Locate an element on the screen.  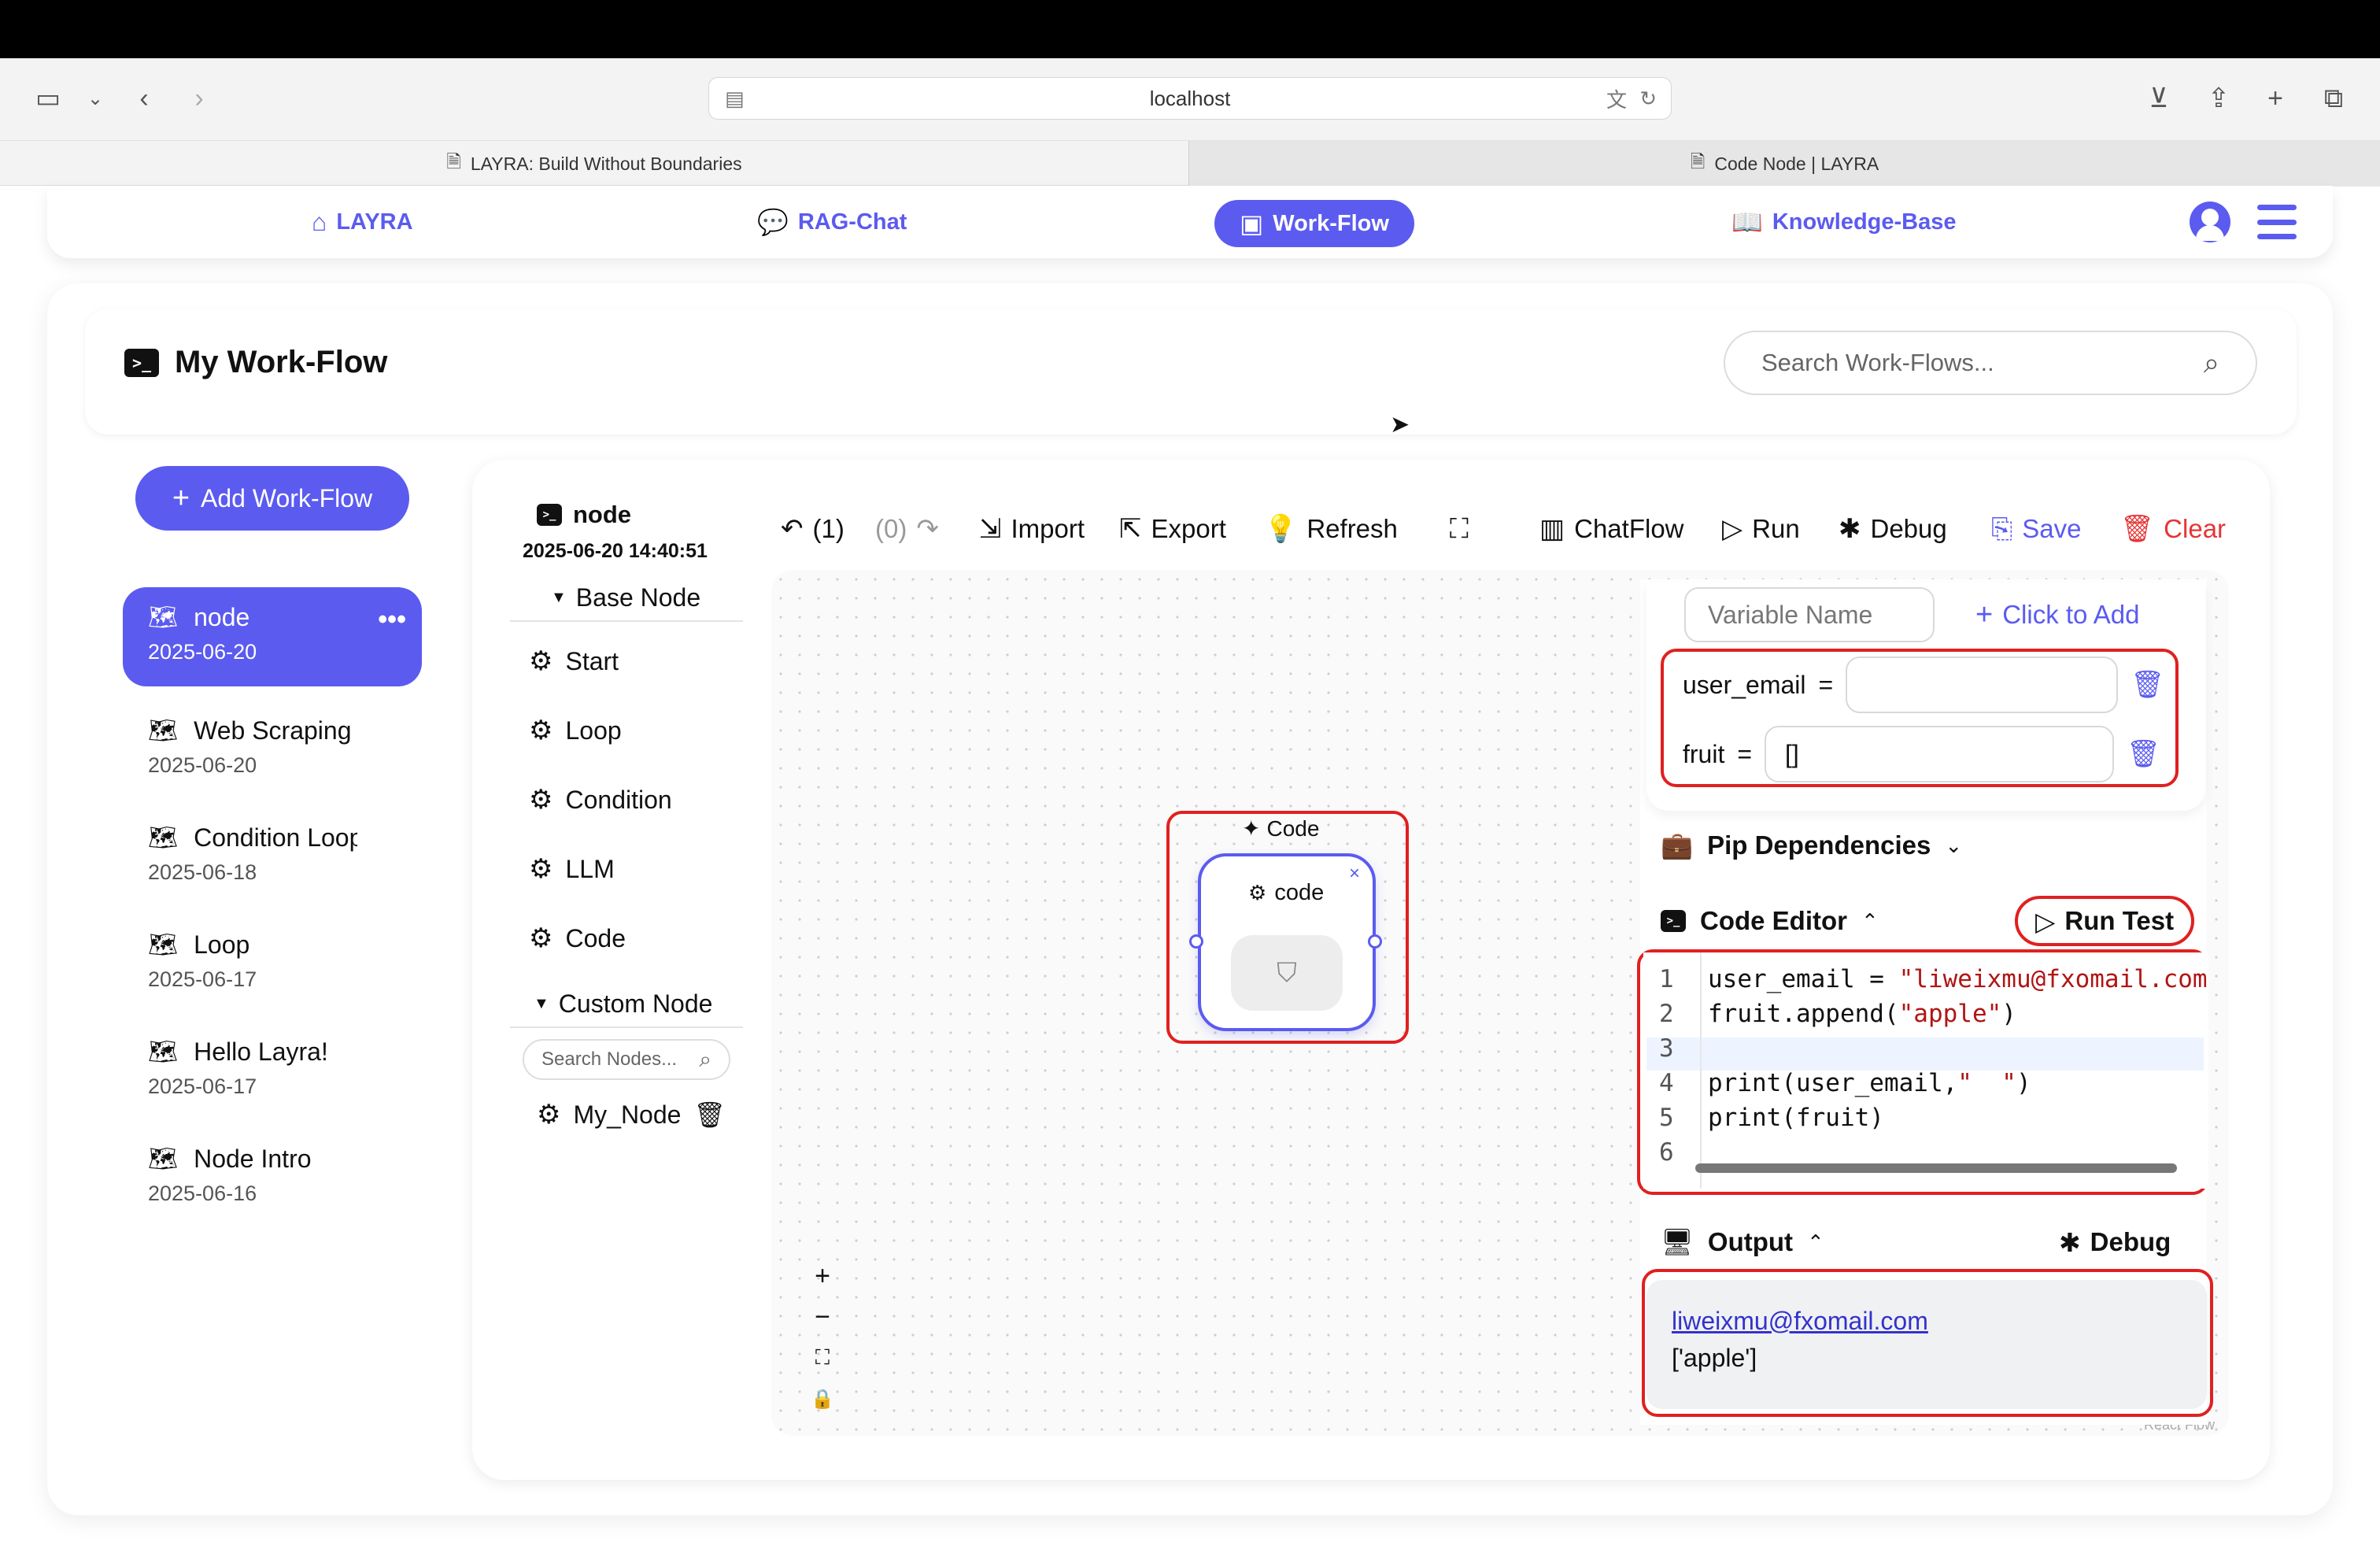
tab-code-node: 🗎 Code Node | LAYRA is located at coordinates (1784, 164).